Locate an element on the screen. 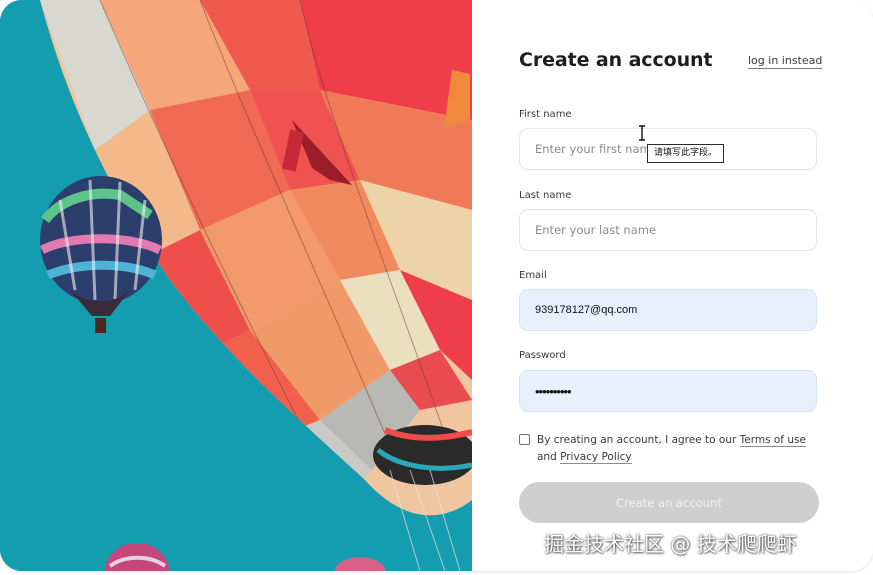 The height and width of the screenshot is (575, 873). last-name-field is located at coordinates (668, 230).